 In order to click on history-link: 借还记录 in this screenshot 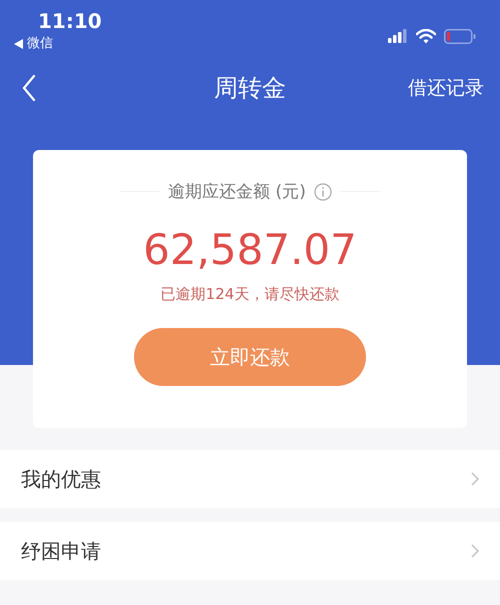, I will do `click(446, 88)`.